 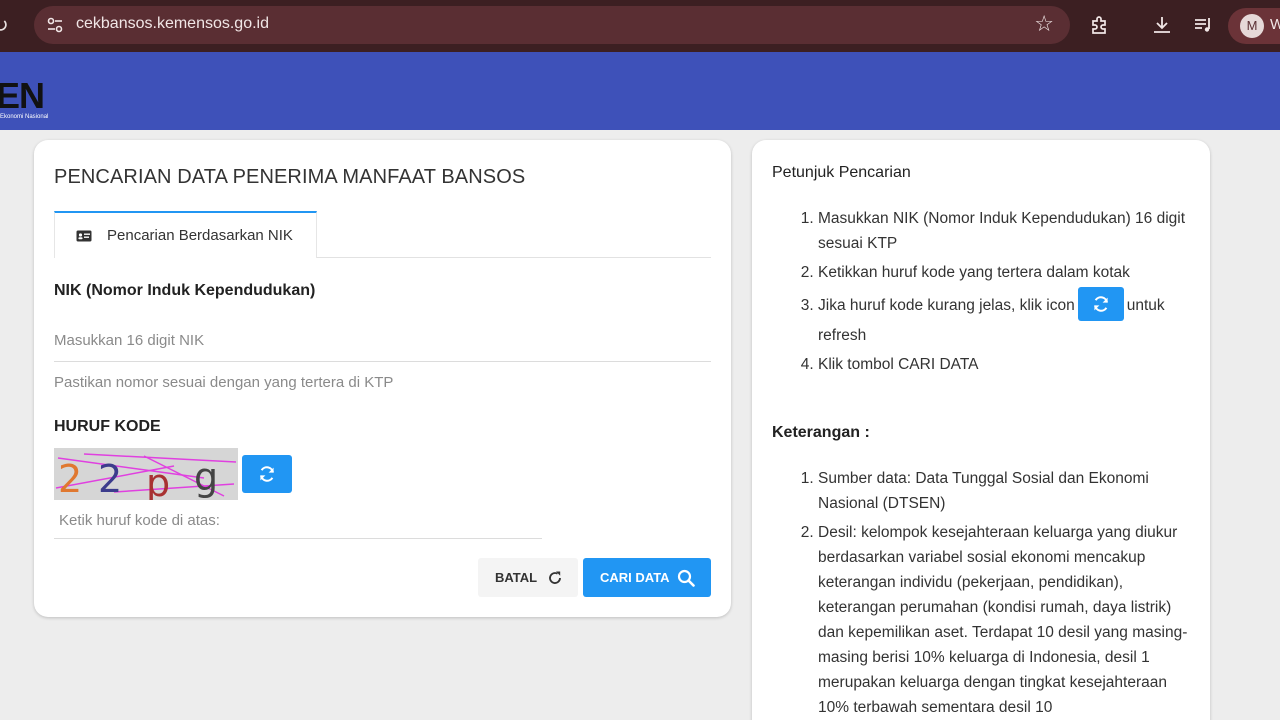 I want to click on browser-toolbar: ↻ cekbansos.kemensos.go.id ☆ M W, so click(x=640, y=26).